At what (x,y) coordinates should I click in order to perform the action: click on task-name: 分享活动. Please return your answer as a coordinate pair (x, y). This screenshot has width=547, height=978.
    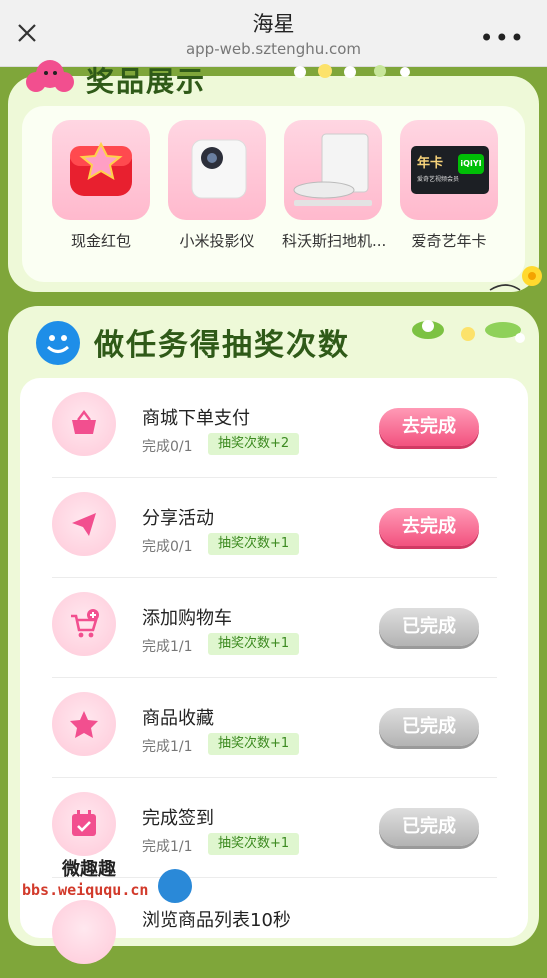
    Looking at the image, I should click on (178, 518).